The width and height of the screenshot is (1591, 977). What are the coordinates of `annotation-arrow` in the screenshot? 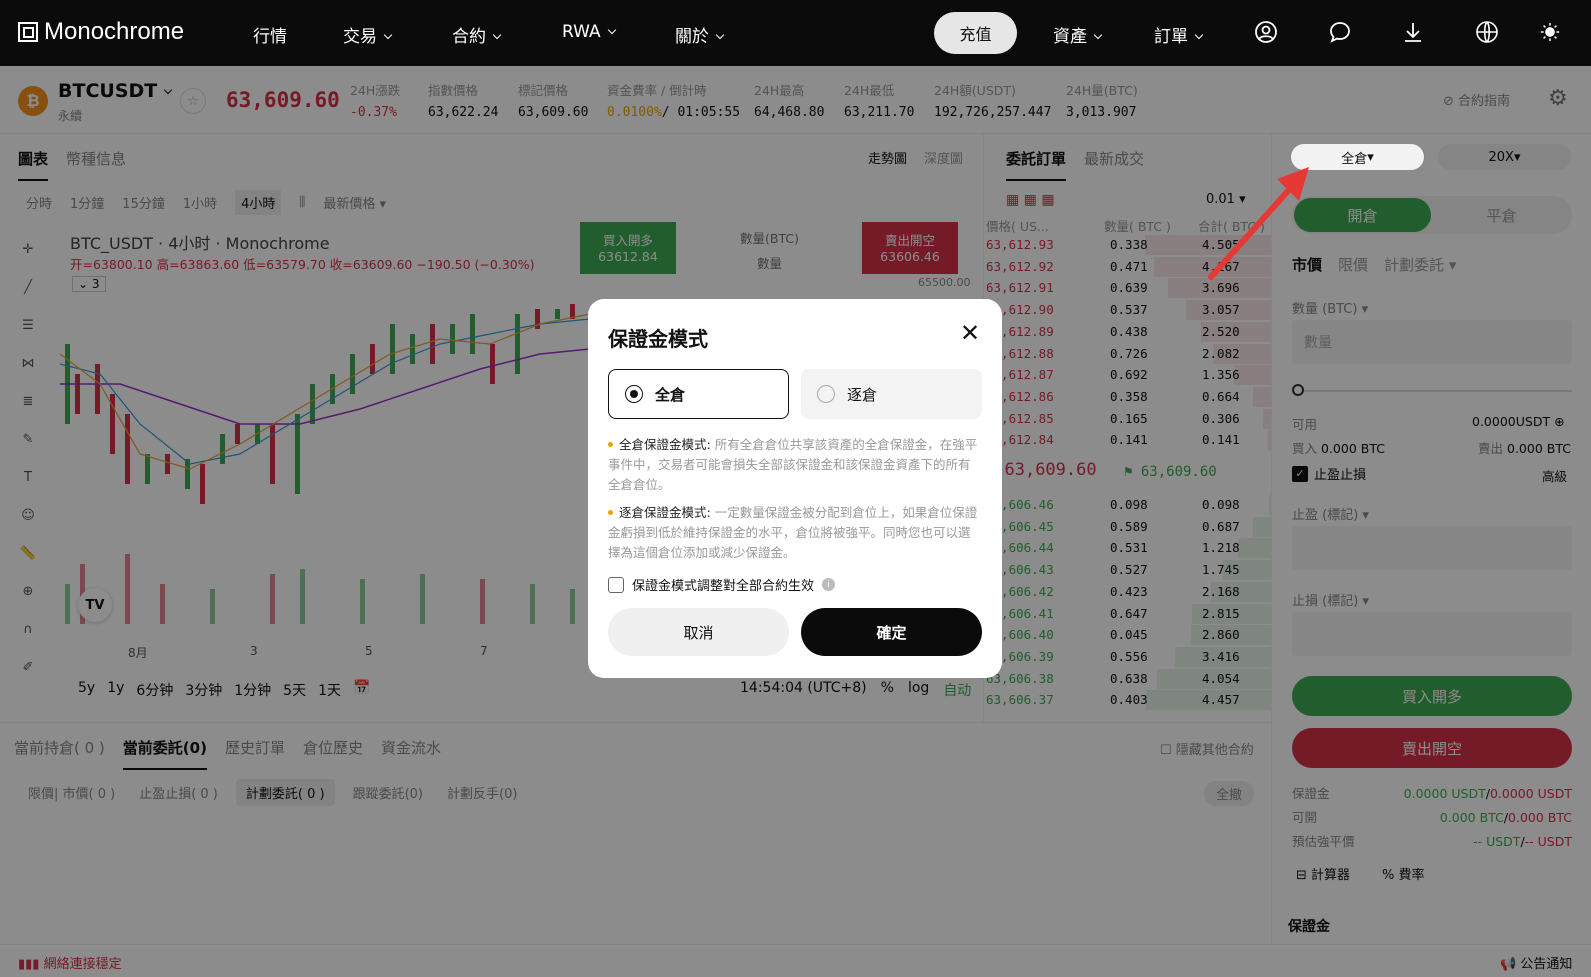 It's located at (1258, 223).